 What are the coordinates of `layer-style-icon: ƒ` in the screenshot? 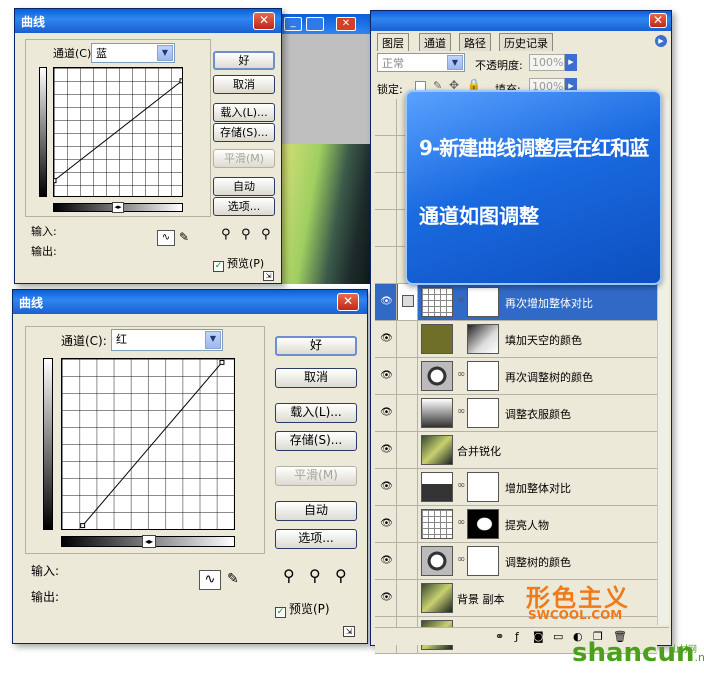 It's located at (517, 636).